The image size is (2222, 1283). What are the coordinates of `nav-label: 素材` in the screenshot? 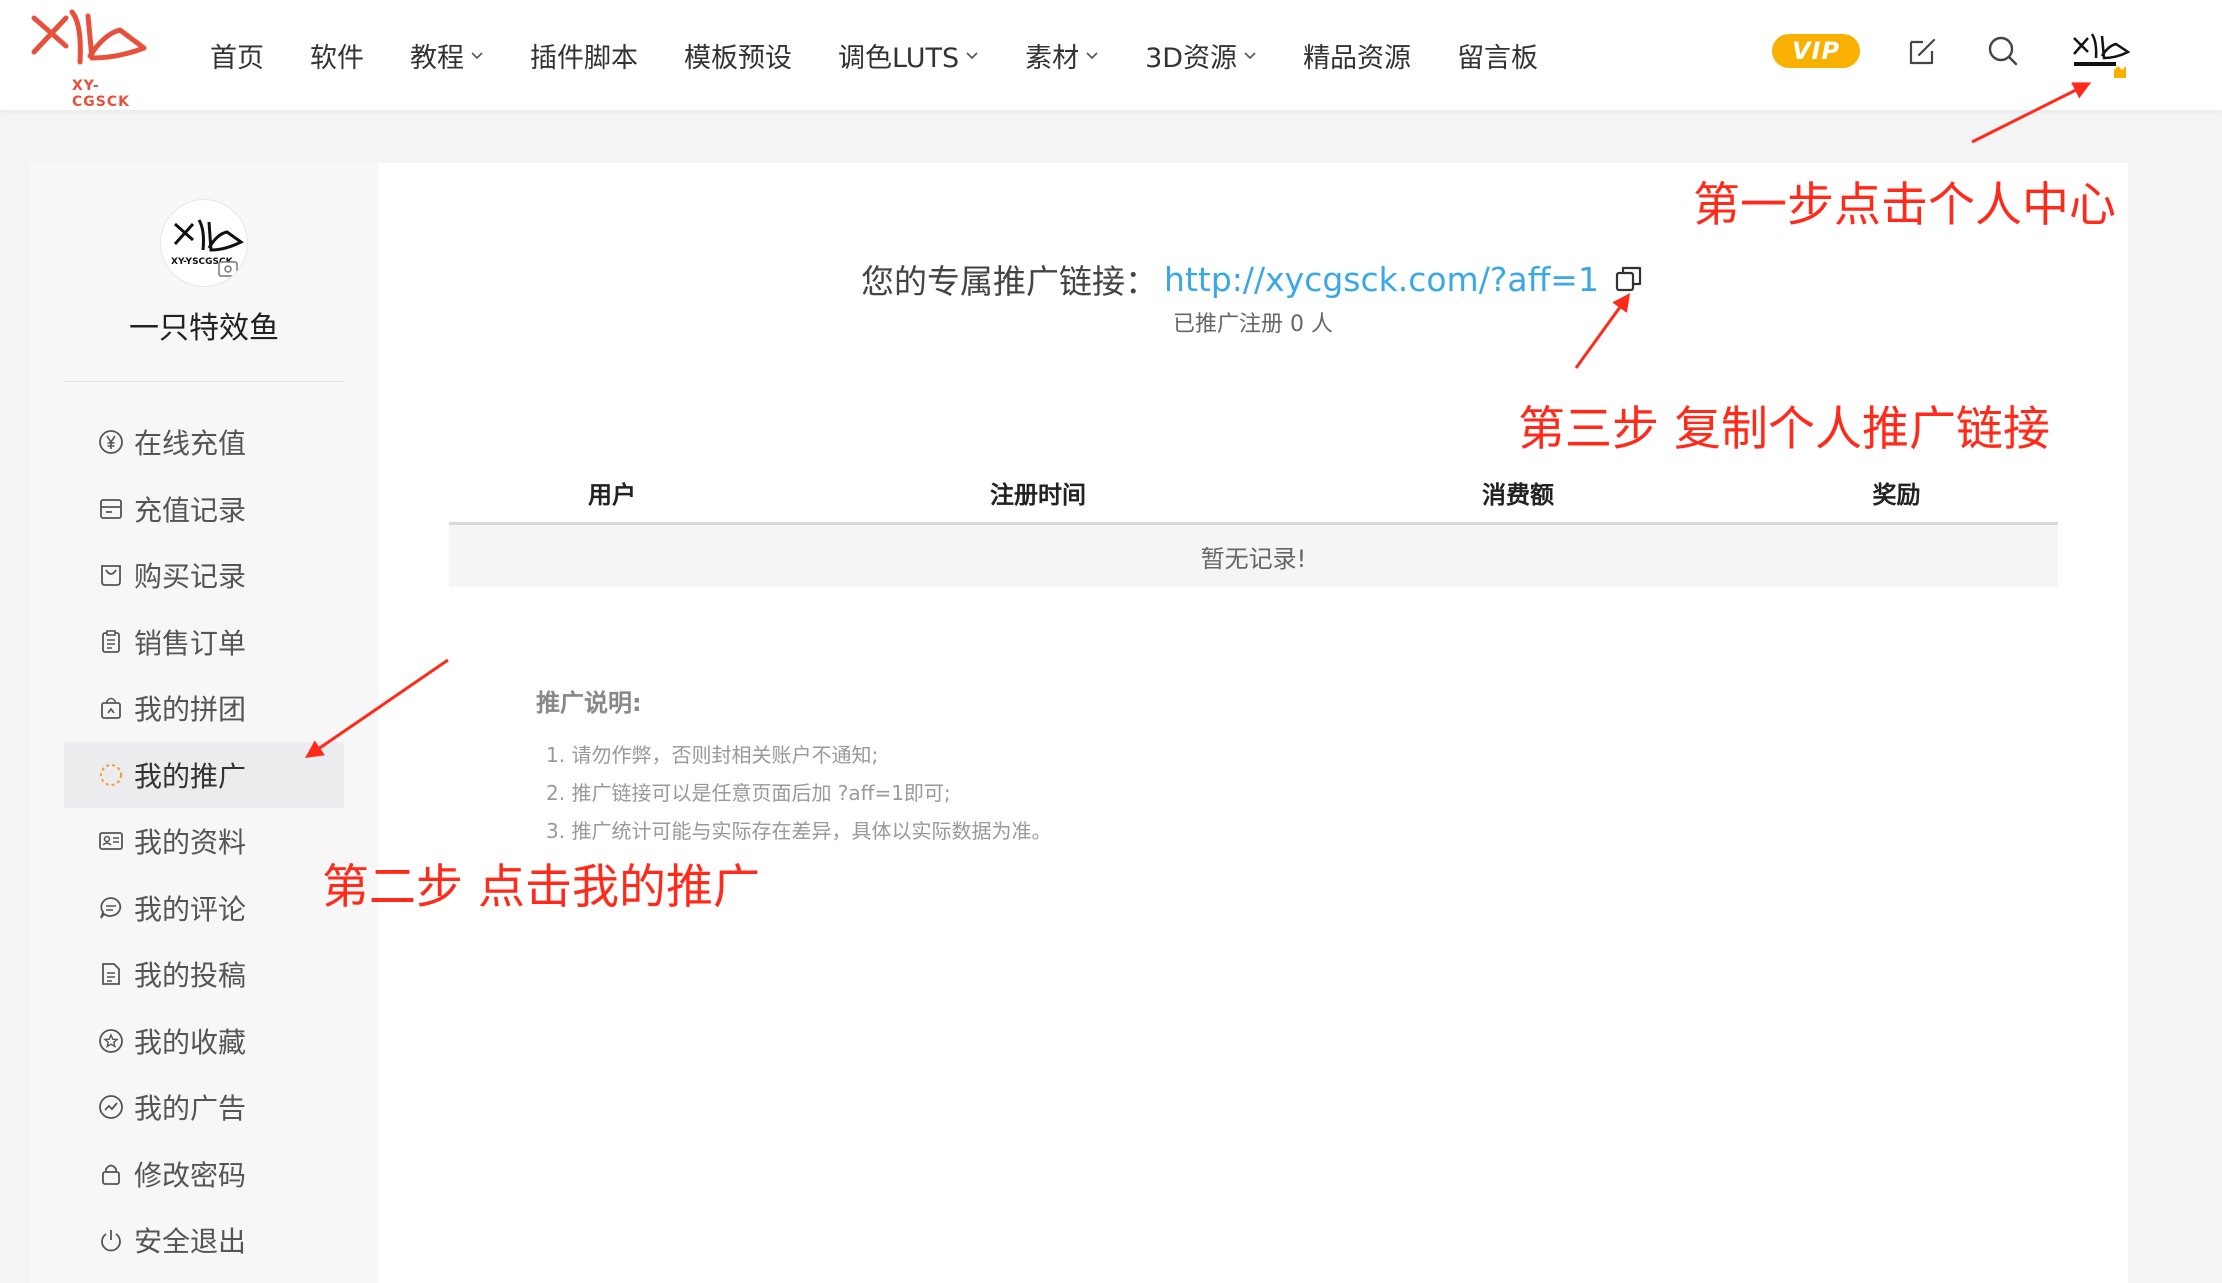 It's located at (1052, 58).